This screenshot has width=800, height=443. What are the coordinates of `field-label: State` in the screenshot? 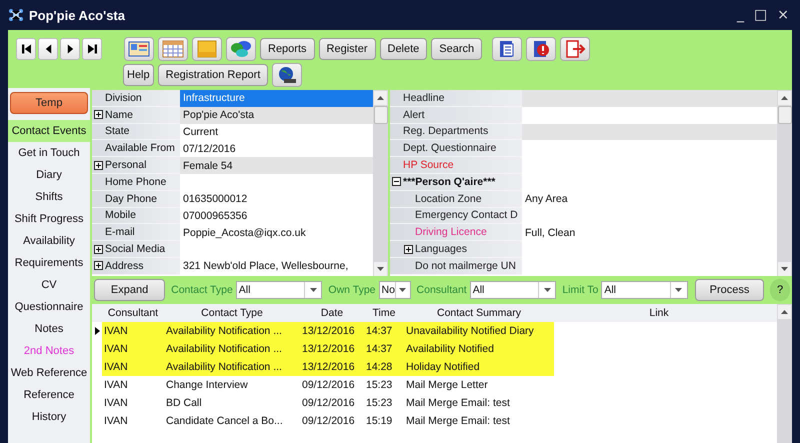 It's located at (136, 132).